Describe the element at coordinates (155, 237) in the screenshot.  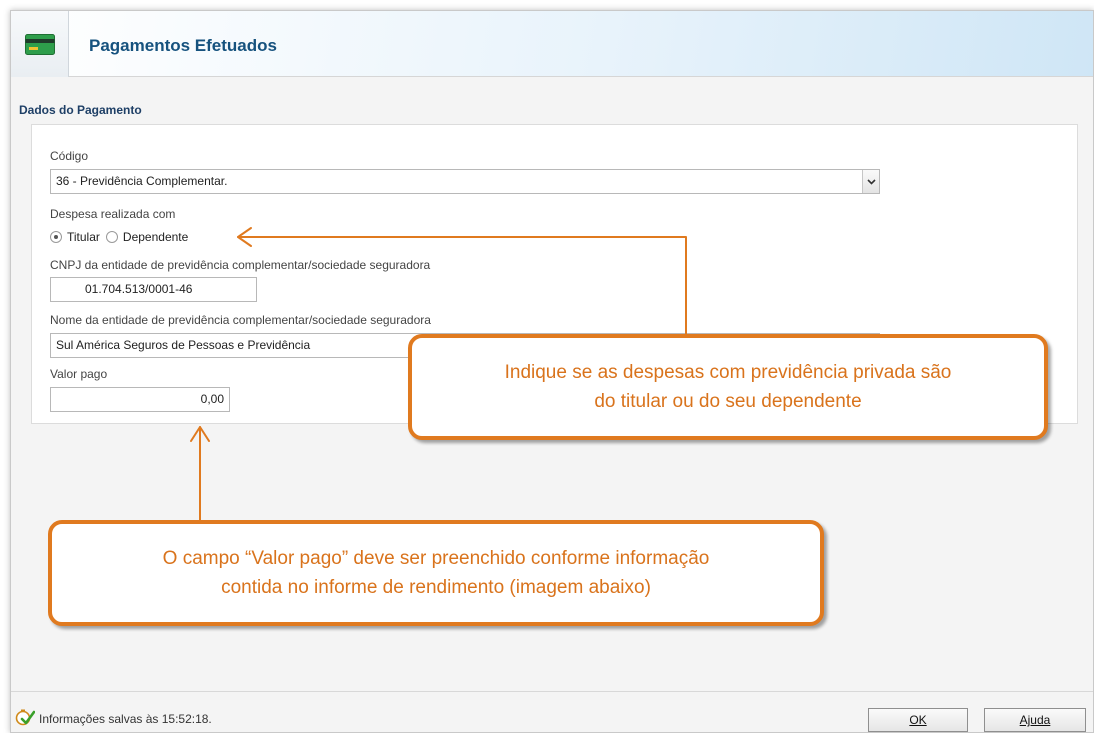
I see `radio-dependente-label: Dependente` at that location.